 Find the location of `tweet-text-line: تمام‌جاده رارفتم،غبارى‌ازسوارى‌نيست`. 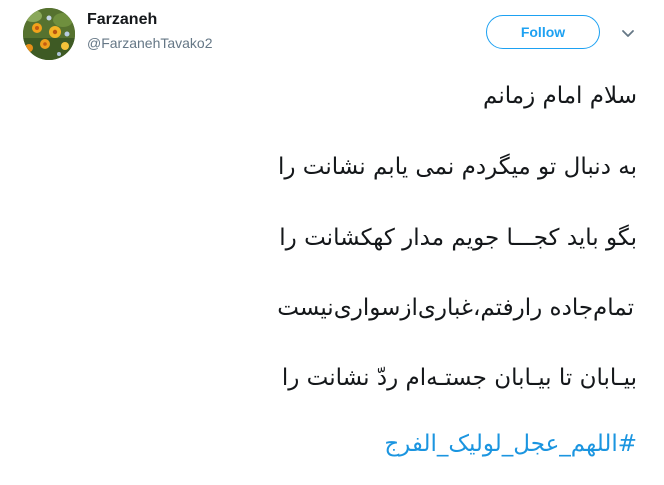

tweet-text-line: تمام‌جاده رارفتم،غبارى‌ازسوارى‌نيست is located at coordinates (455, 308).